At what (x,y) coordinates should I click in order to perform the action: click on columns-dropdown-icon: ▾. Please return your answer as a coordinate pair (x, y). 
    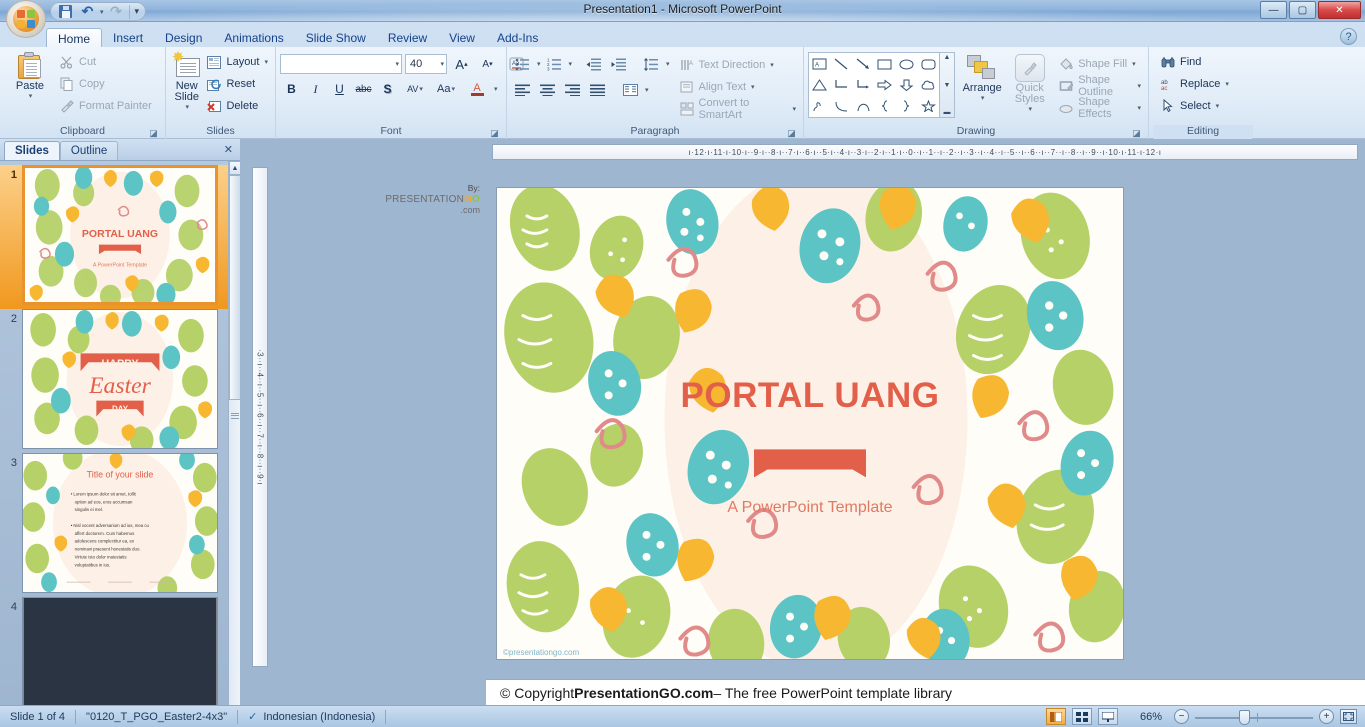
    Looking at the image, I should click on (647, 90).